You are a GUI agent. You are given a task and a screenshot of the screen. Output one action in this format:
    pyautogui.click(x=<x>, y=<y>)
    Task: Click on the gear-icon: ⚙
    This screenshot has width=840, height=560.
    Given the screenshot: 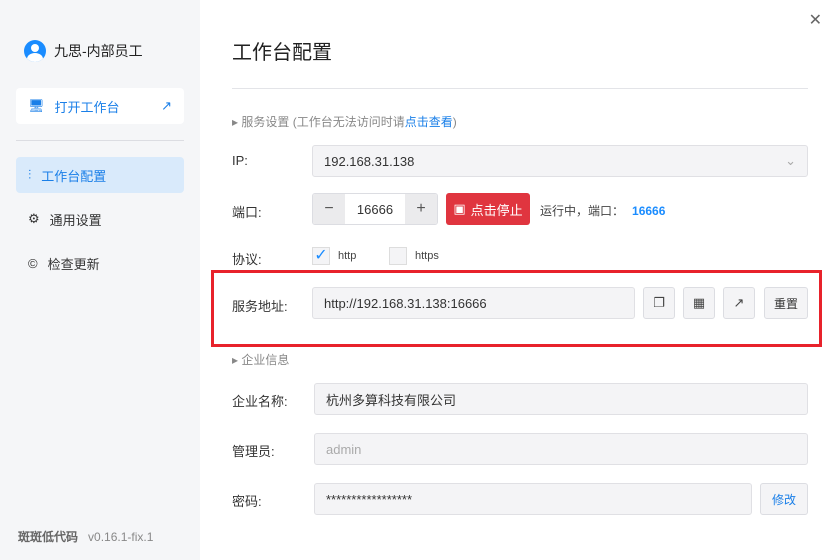 What is the action you would take?
    pyautogui.click(x=34, y=218)
    